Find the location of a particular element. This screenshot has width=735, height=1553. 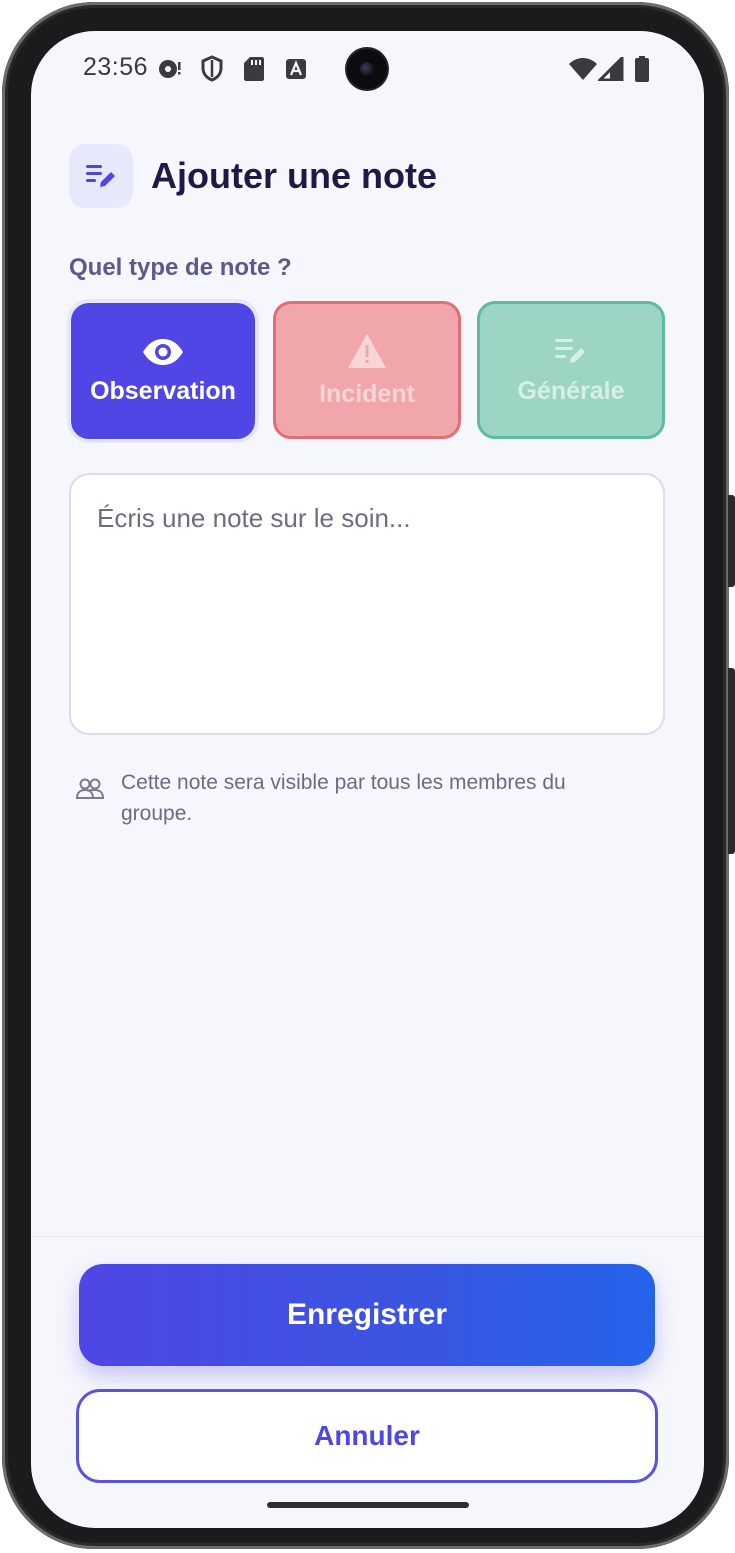

note-type-observation: Observation is located at coordinates (163, 371).